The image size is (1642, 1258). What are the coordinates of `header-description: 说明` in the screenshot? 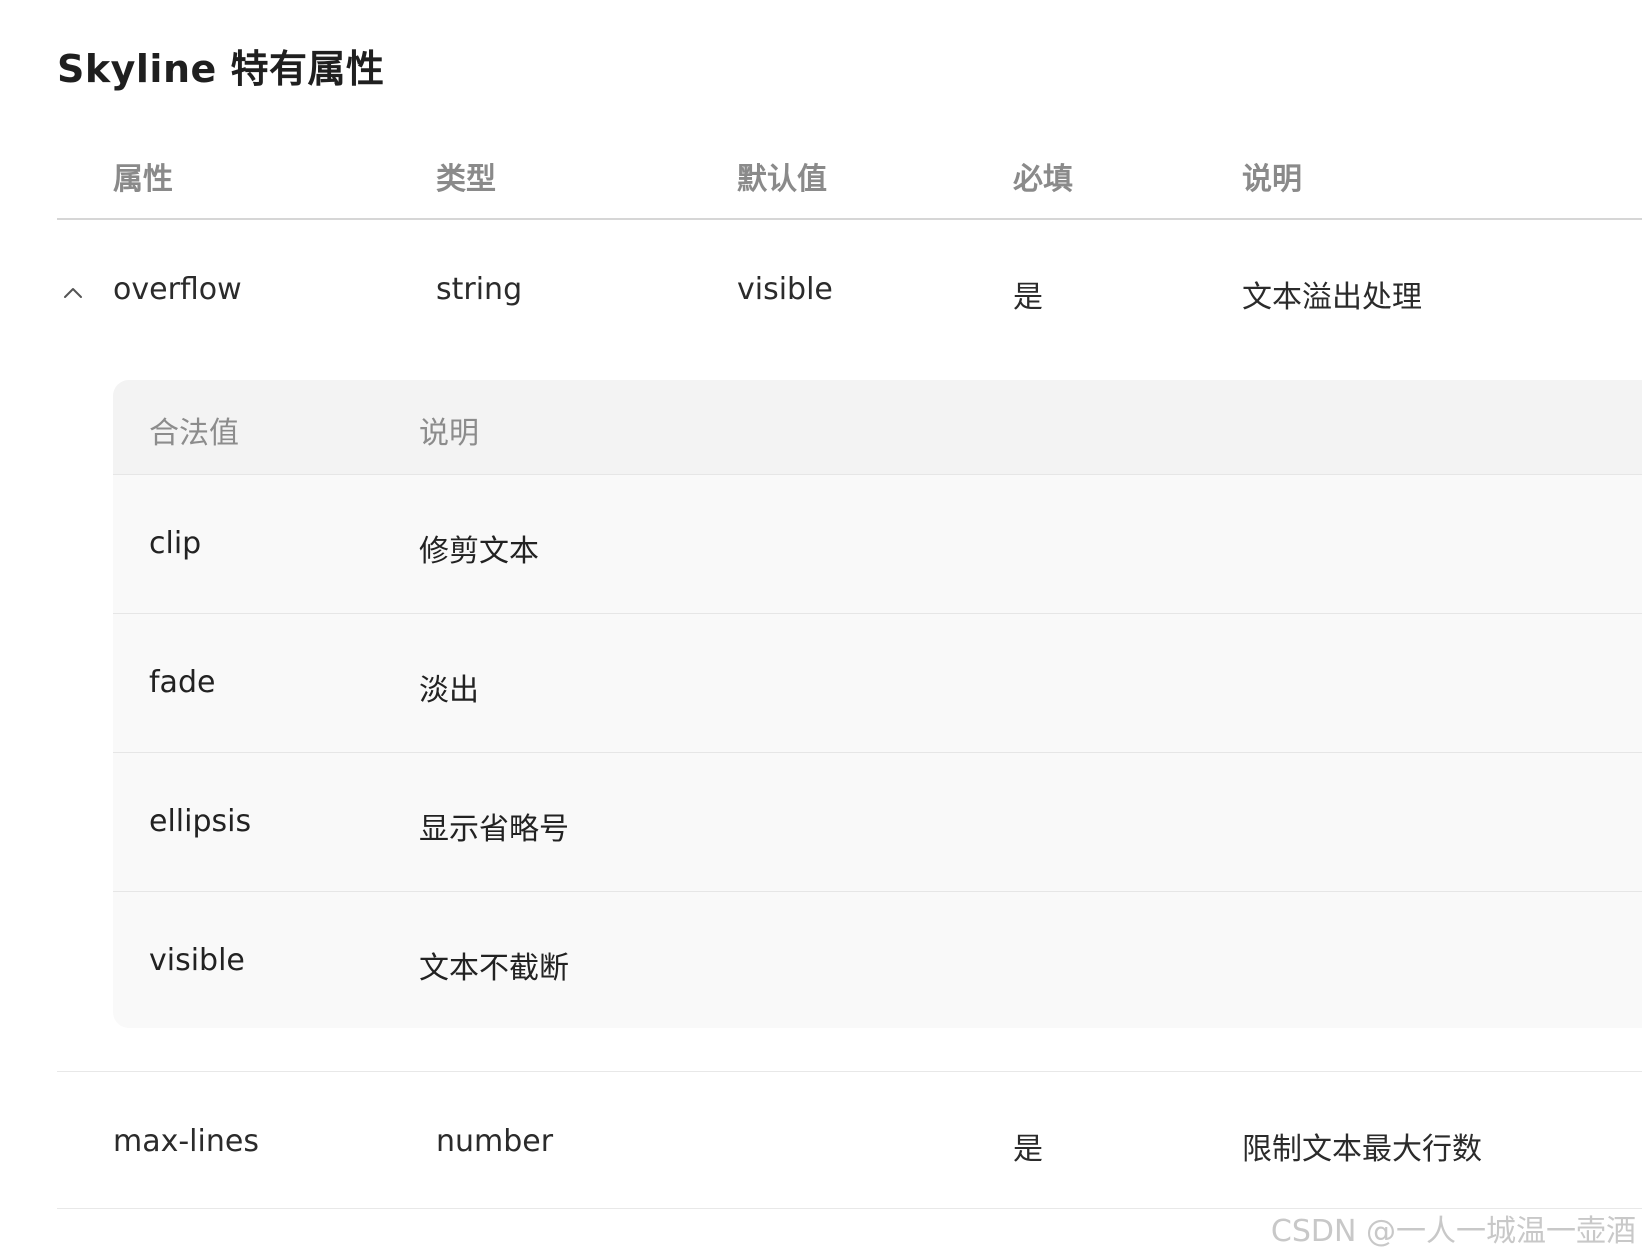 It's located at (1272, 179).